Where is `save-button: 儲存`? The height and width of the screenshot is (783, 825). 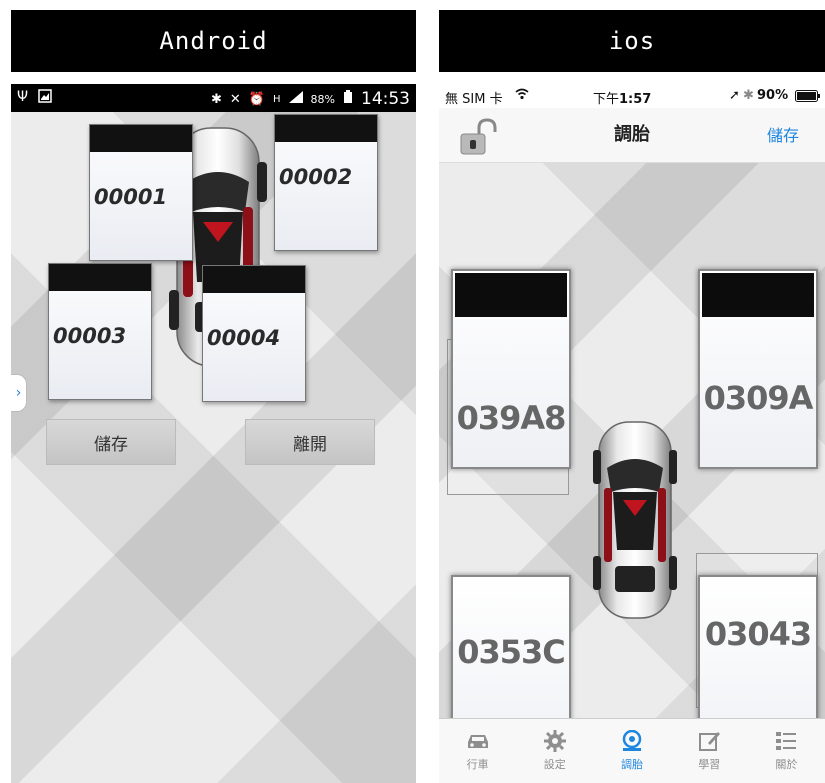 save-button: 儲存 is located at coordinates (111, 442).